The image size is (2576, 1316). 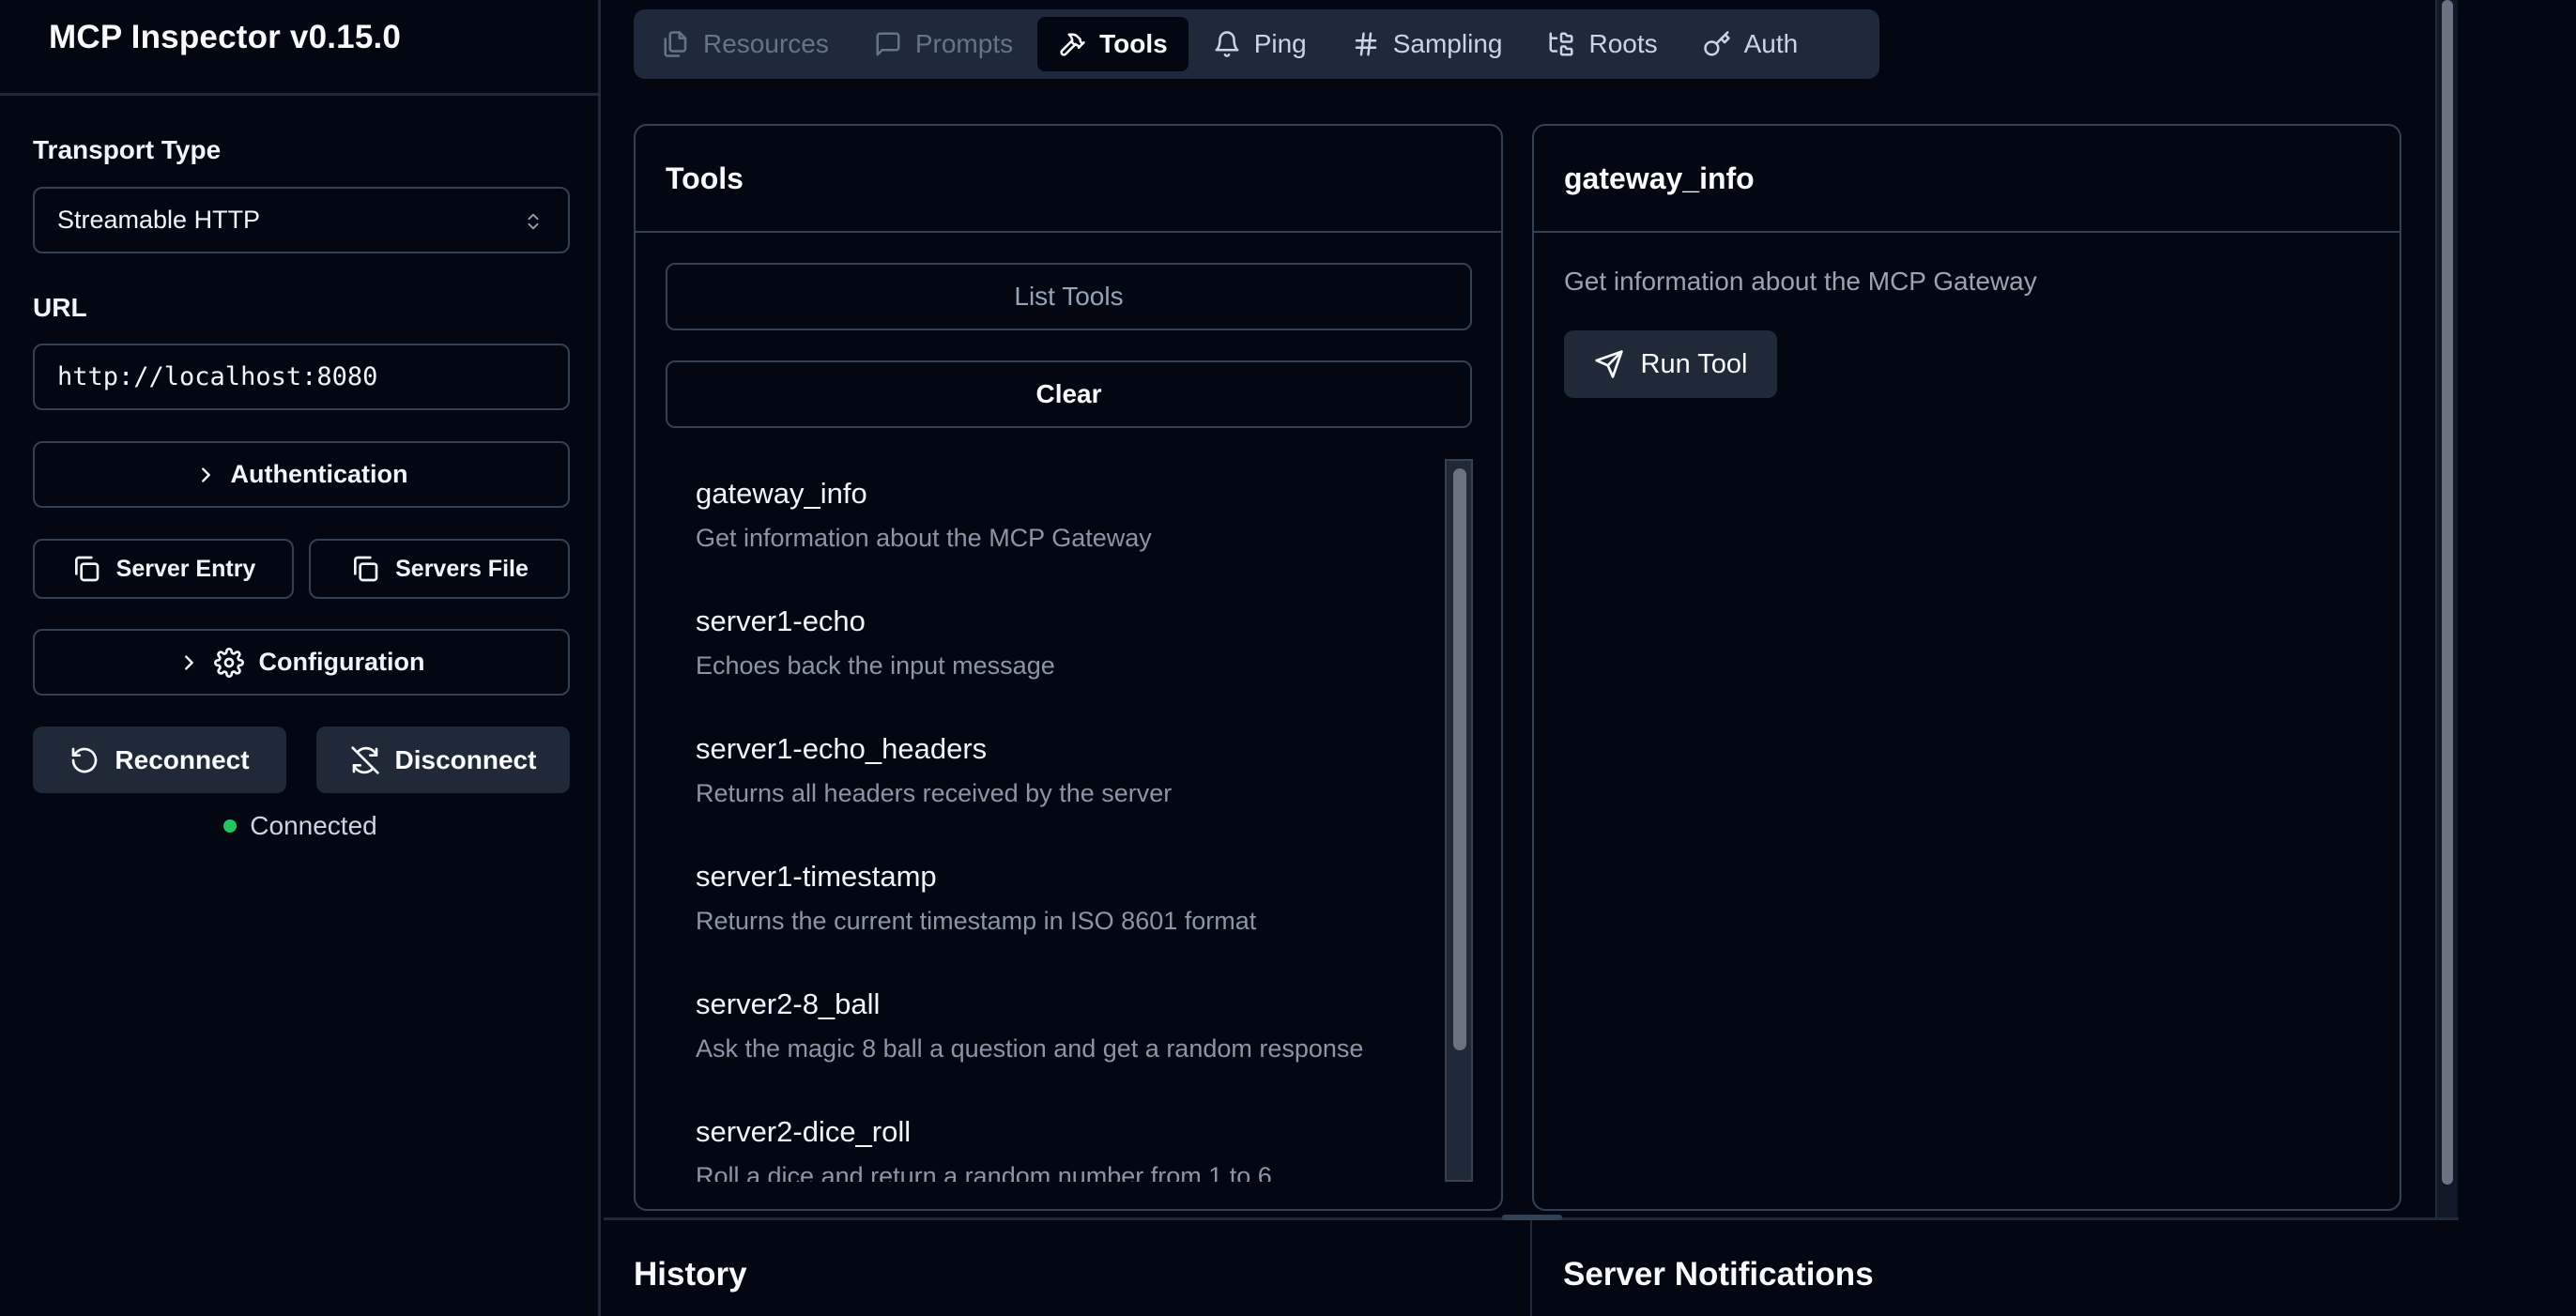 I want to click on tab-label: Sampling, so click(x=1447, y=43).